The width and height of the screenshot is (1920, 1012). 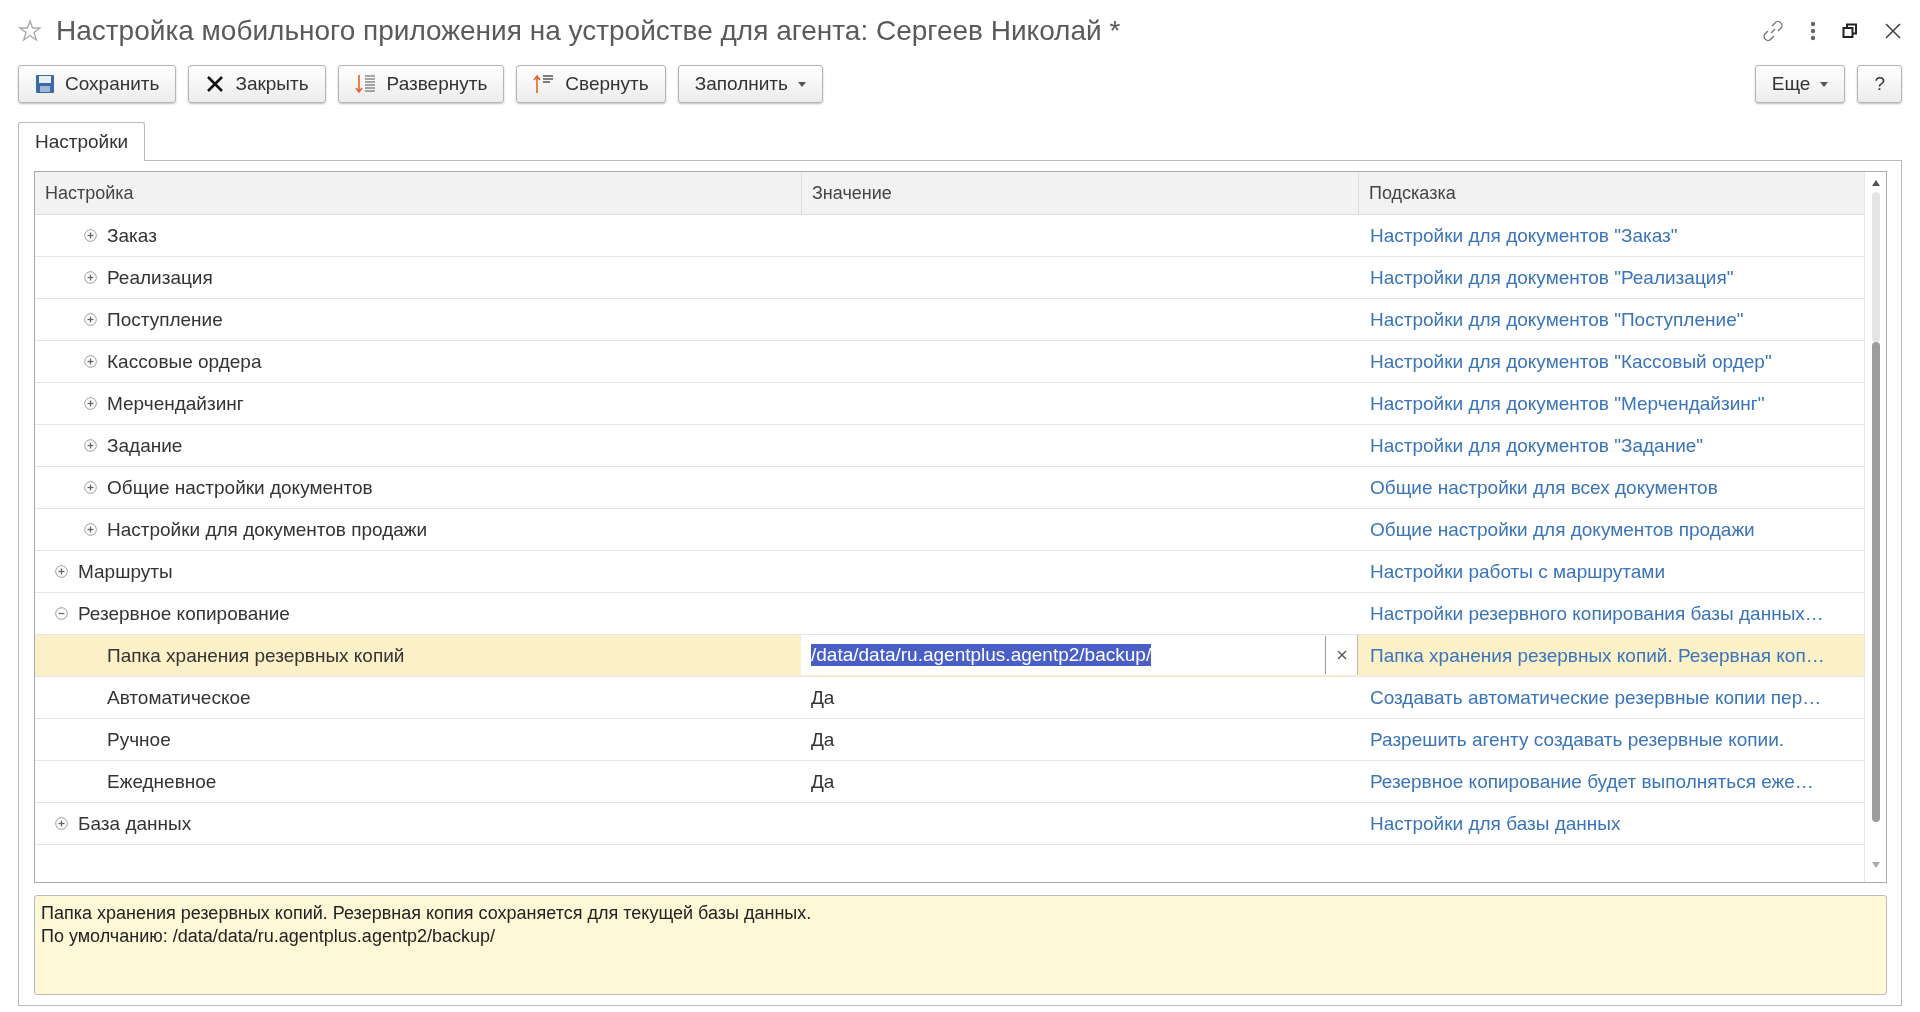 What do you see at coordinates (1079, 655) in the screenshot?
I see `value-input: /data/data/ru.agentplus.agentp2/backup/` at bounding box center [1079, 655].